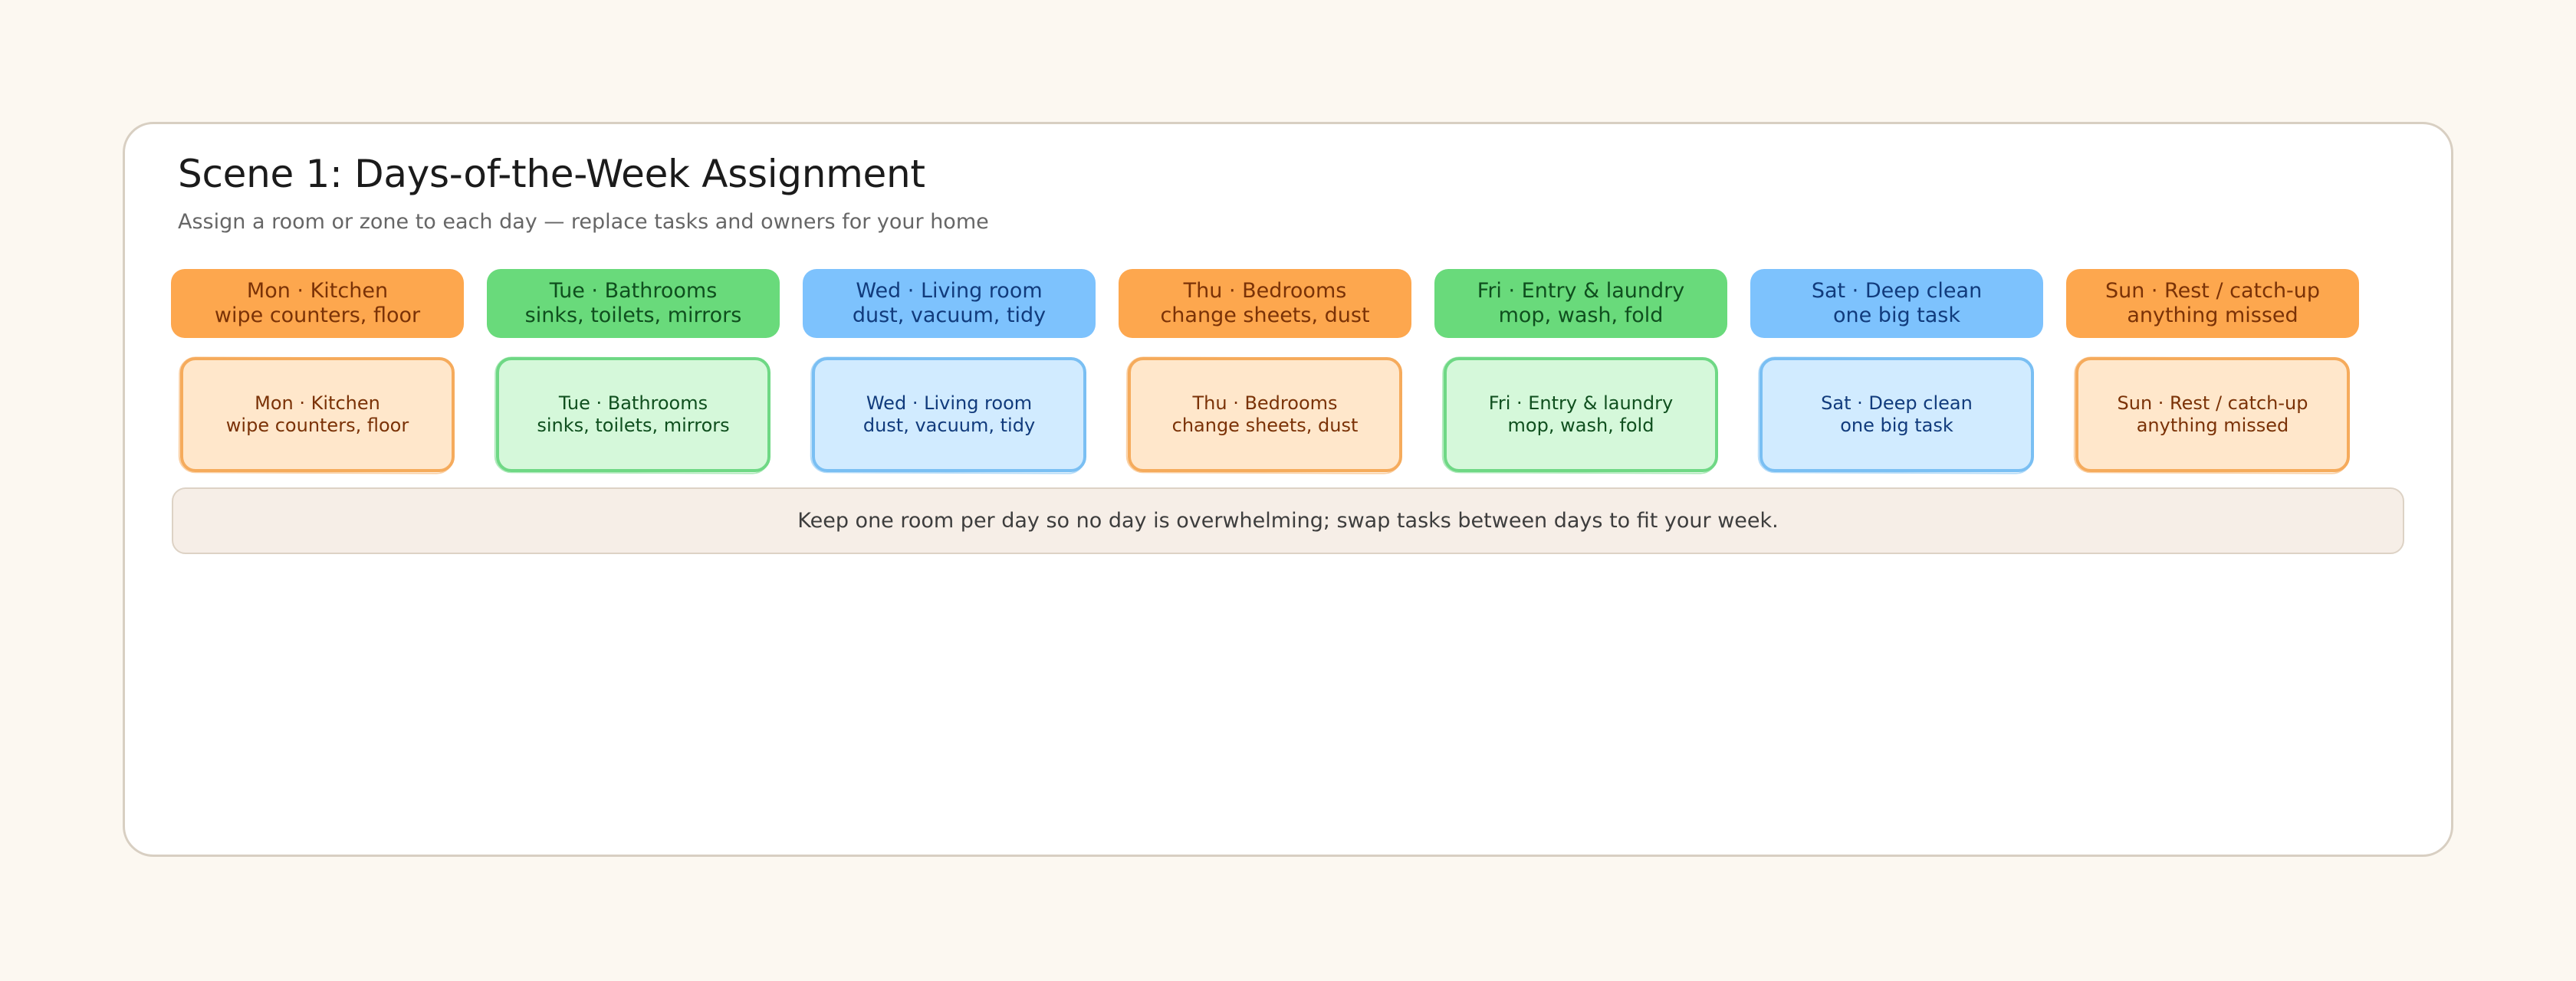 The width and height of the screenshot is (2576, 981). Describe the element at coordinates (633, 403) in the screenshot. I see `day-card-heading: Tue · Bathrooms` at that location.